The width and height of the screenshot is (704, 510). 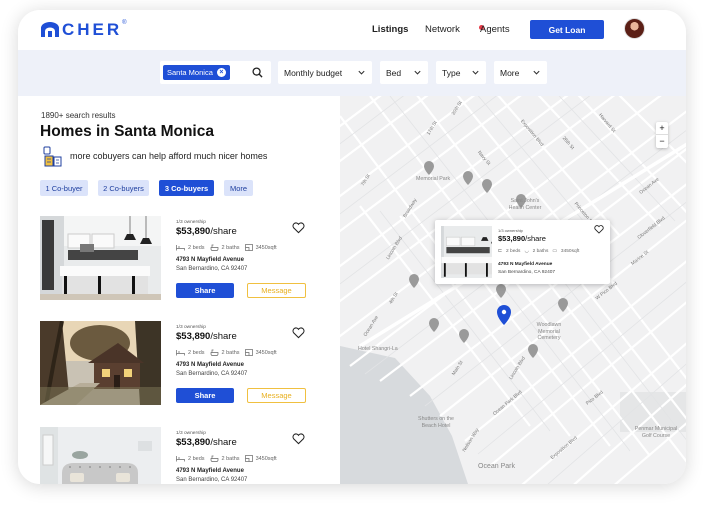 I want to click on cobuyer-option-3: 3 Co-buyers, so click(x=186, y=188).